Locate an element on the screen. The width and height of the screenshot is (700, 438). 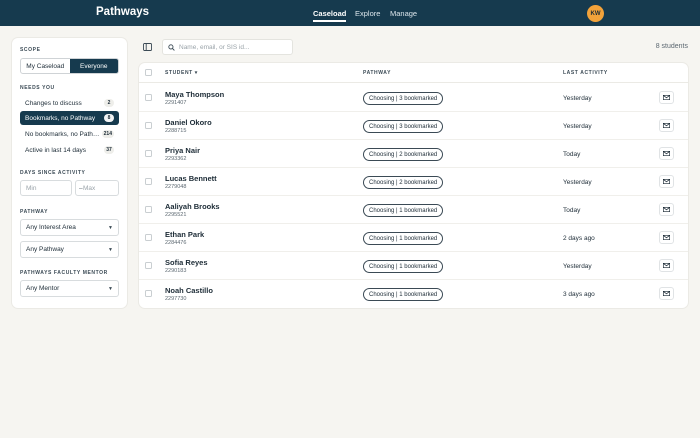
student-id: 2279048 is located at coordinates (176, 187).